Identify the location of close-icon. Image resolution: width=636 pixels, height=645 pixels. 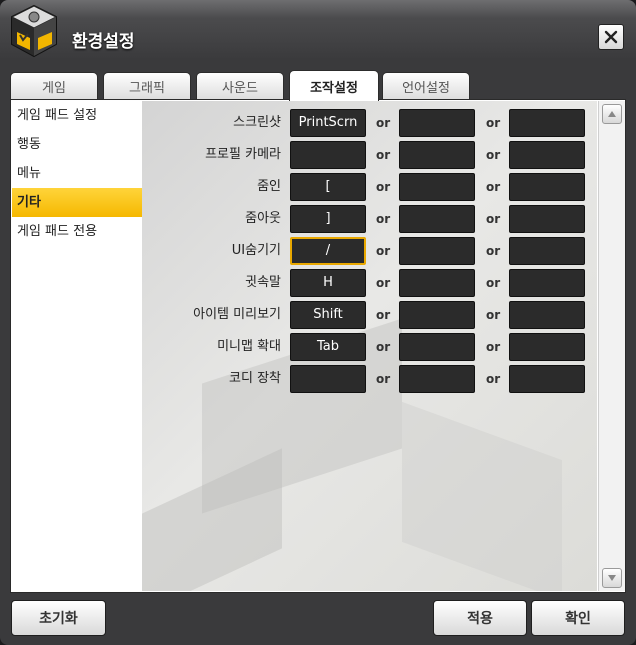
(611, 37).